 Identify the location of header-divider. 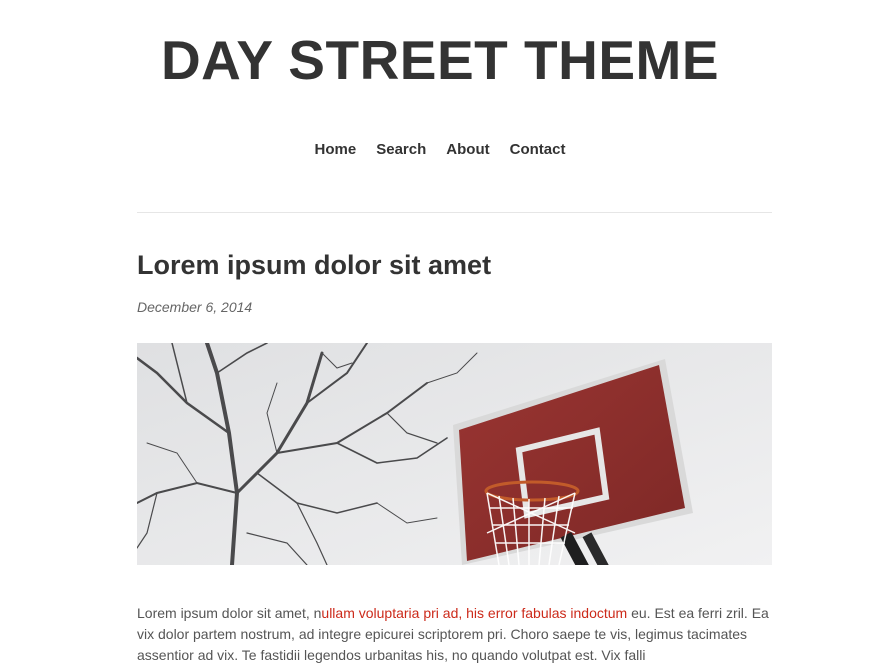
(454, 212).